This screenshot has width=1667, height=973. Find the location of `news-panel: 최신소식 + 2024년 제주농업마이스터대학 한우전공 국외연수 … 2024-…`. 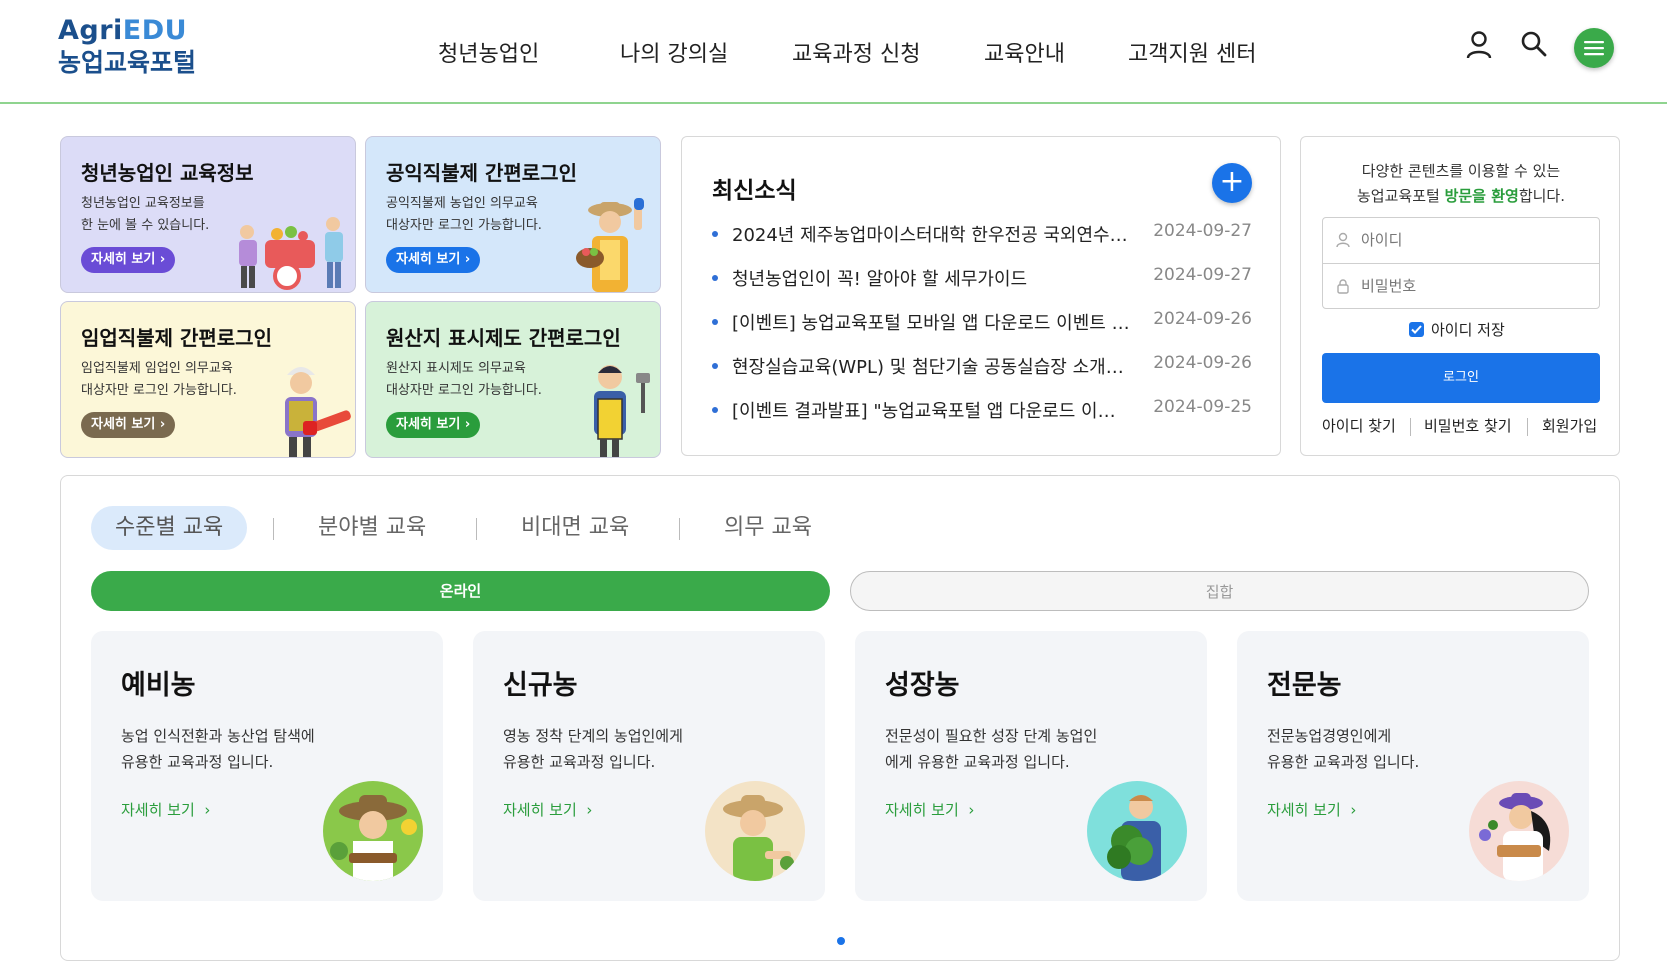

news-panel: 최신소식 + 2024년 제주농업마이스터대학 한우전공 국외연수 … 2024-… is located at coordinates (981, 296).